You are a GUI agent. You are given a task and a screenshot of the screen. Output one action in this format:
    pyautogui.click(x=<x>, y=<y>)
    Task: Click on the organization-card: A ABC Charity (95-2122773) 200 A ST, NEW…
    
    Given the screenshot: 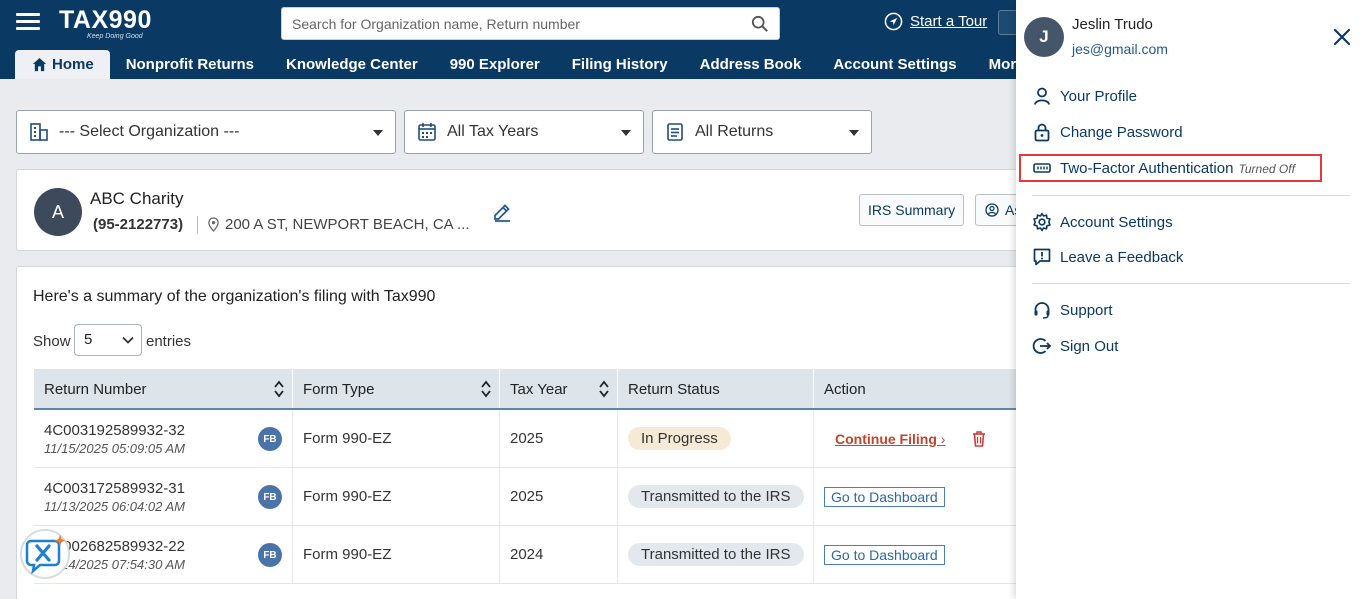 What is the action you would take?
    pyautogui.click(x=526, y=210)
    